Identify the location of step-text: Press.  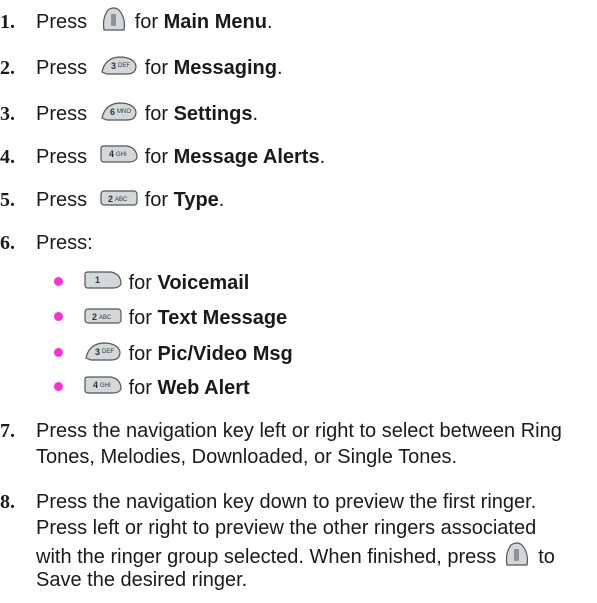
(62, 21).